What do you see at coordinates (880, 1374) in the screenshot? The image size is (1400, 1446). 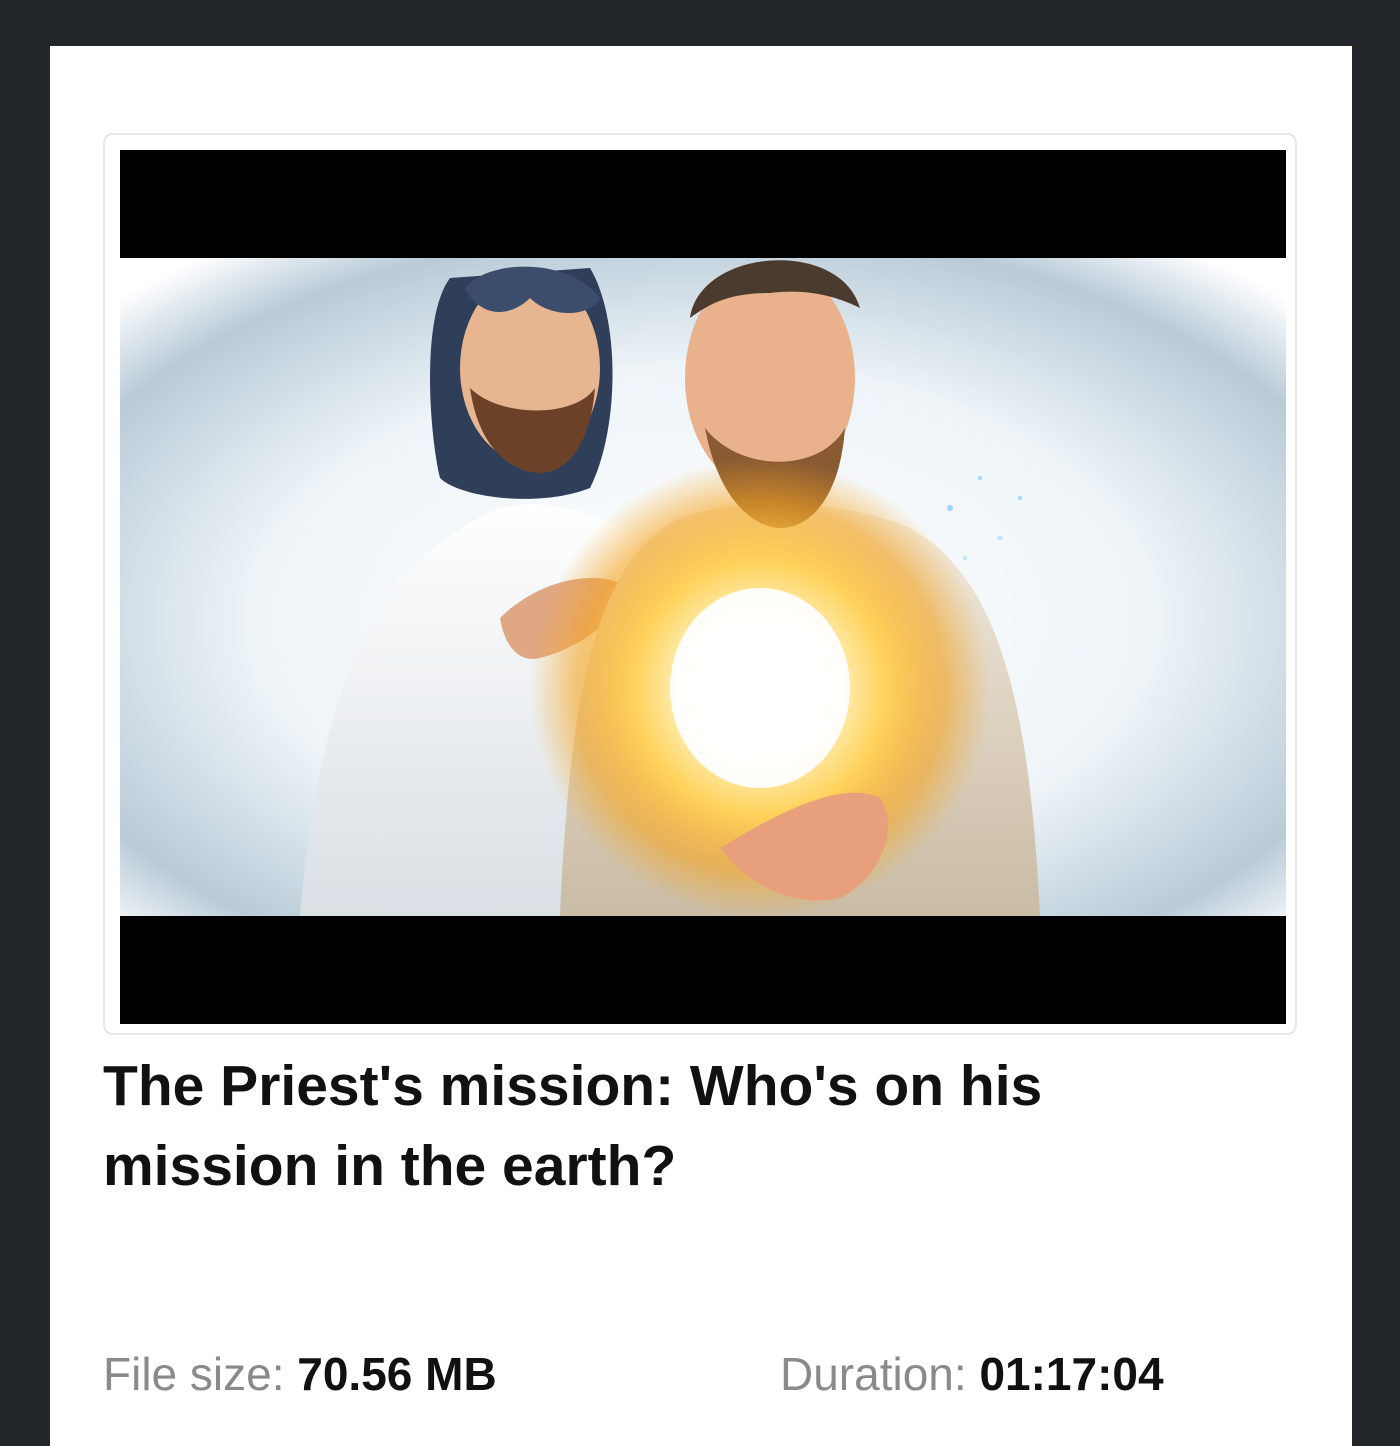 I see `duration-label: Duration:` at bounding box center [880, 1374].